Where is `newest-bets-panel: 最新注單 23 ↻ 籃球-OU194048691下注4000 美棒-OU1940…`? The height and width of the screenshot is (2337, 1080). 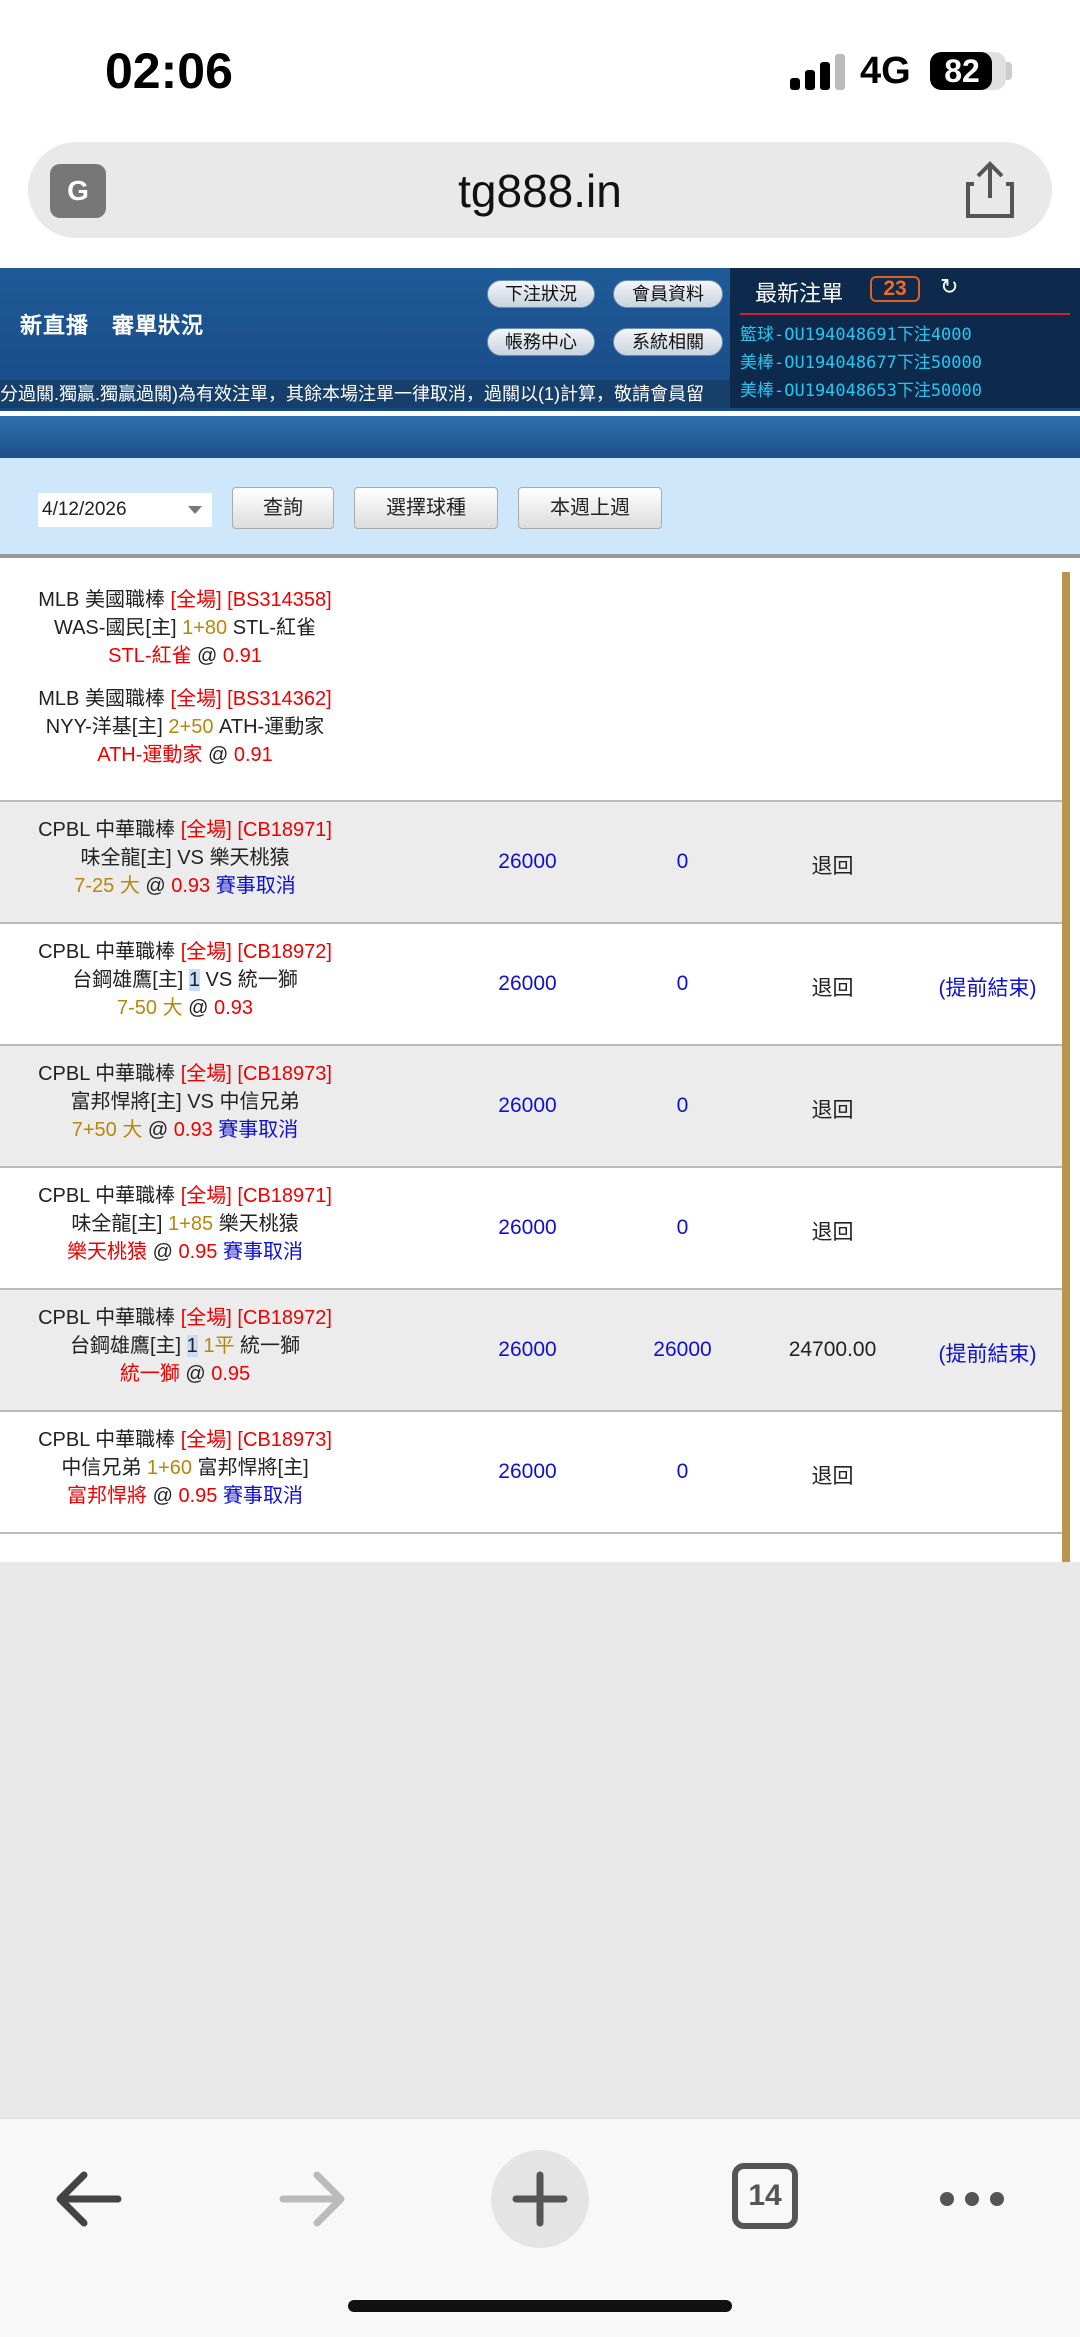 newest-bets-panel: 最新注單 23 ↻ 籃球-OU194048691下注4000 美棒-OU1940… is located at coordinates (905, 338).